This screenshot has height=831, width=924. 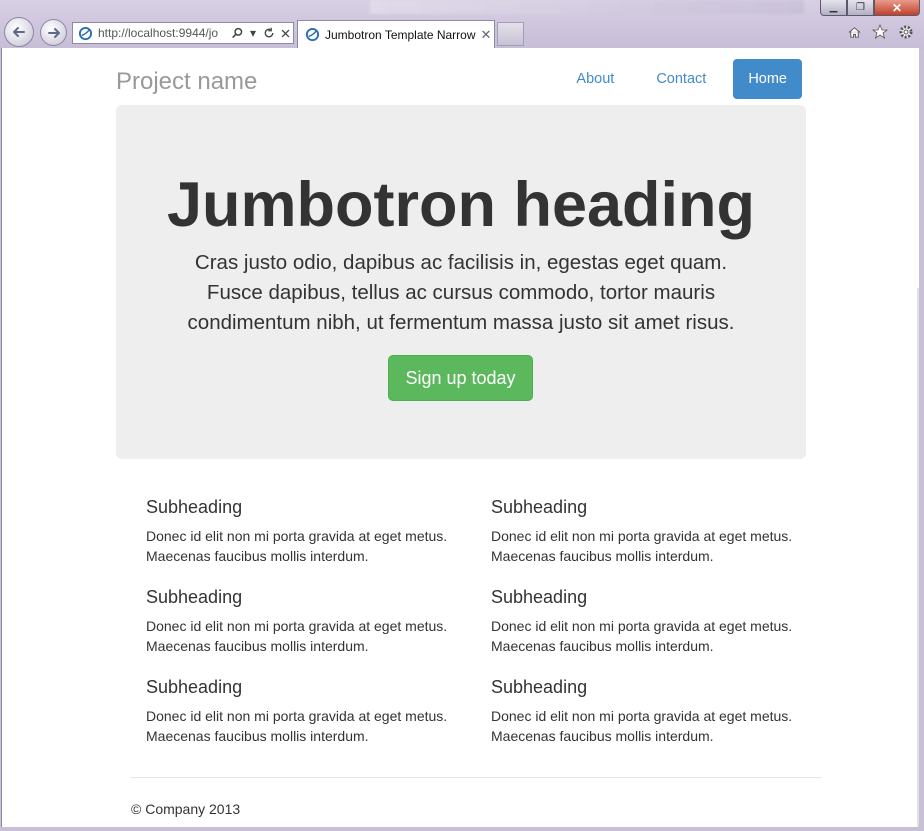 What do you see at coordinates (460, 378) in the screenshot?
I see `sign-up-button: Sign up today` at bounding box center [460, 378].